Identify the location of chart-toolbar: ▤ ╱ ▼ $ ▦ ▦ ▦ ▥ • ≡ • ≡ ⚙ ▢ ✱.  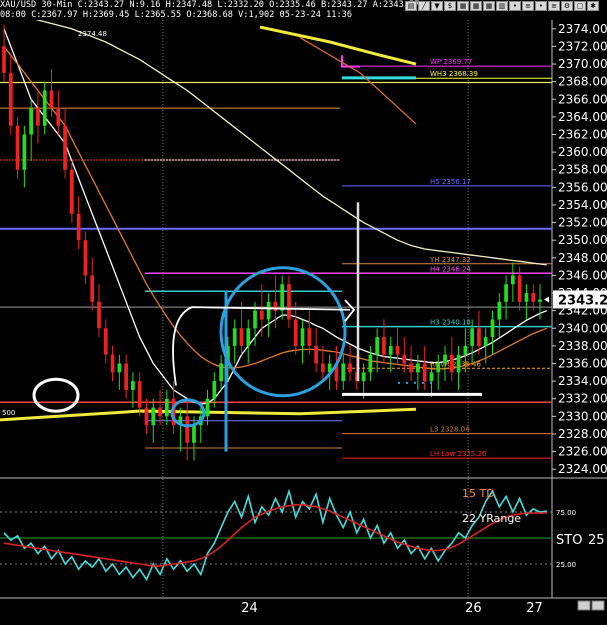
(501, 6).